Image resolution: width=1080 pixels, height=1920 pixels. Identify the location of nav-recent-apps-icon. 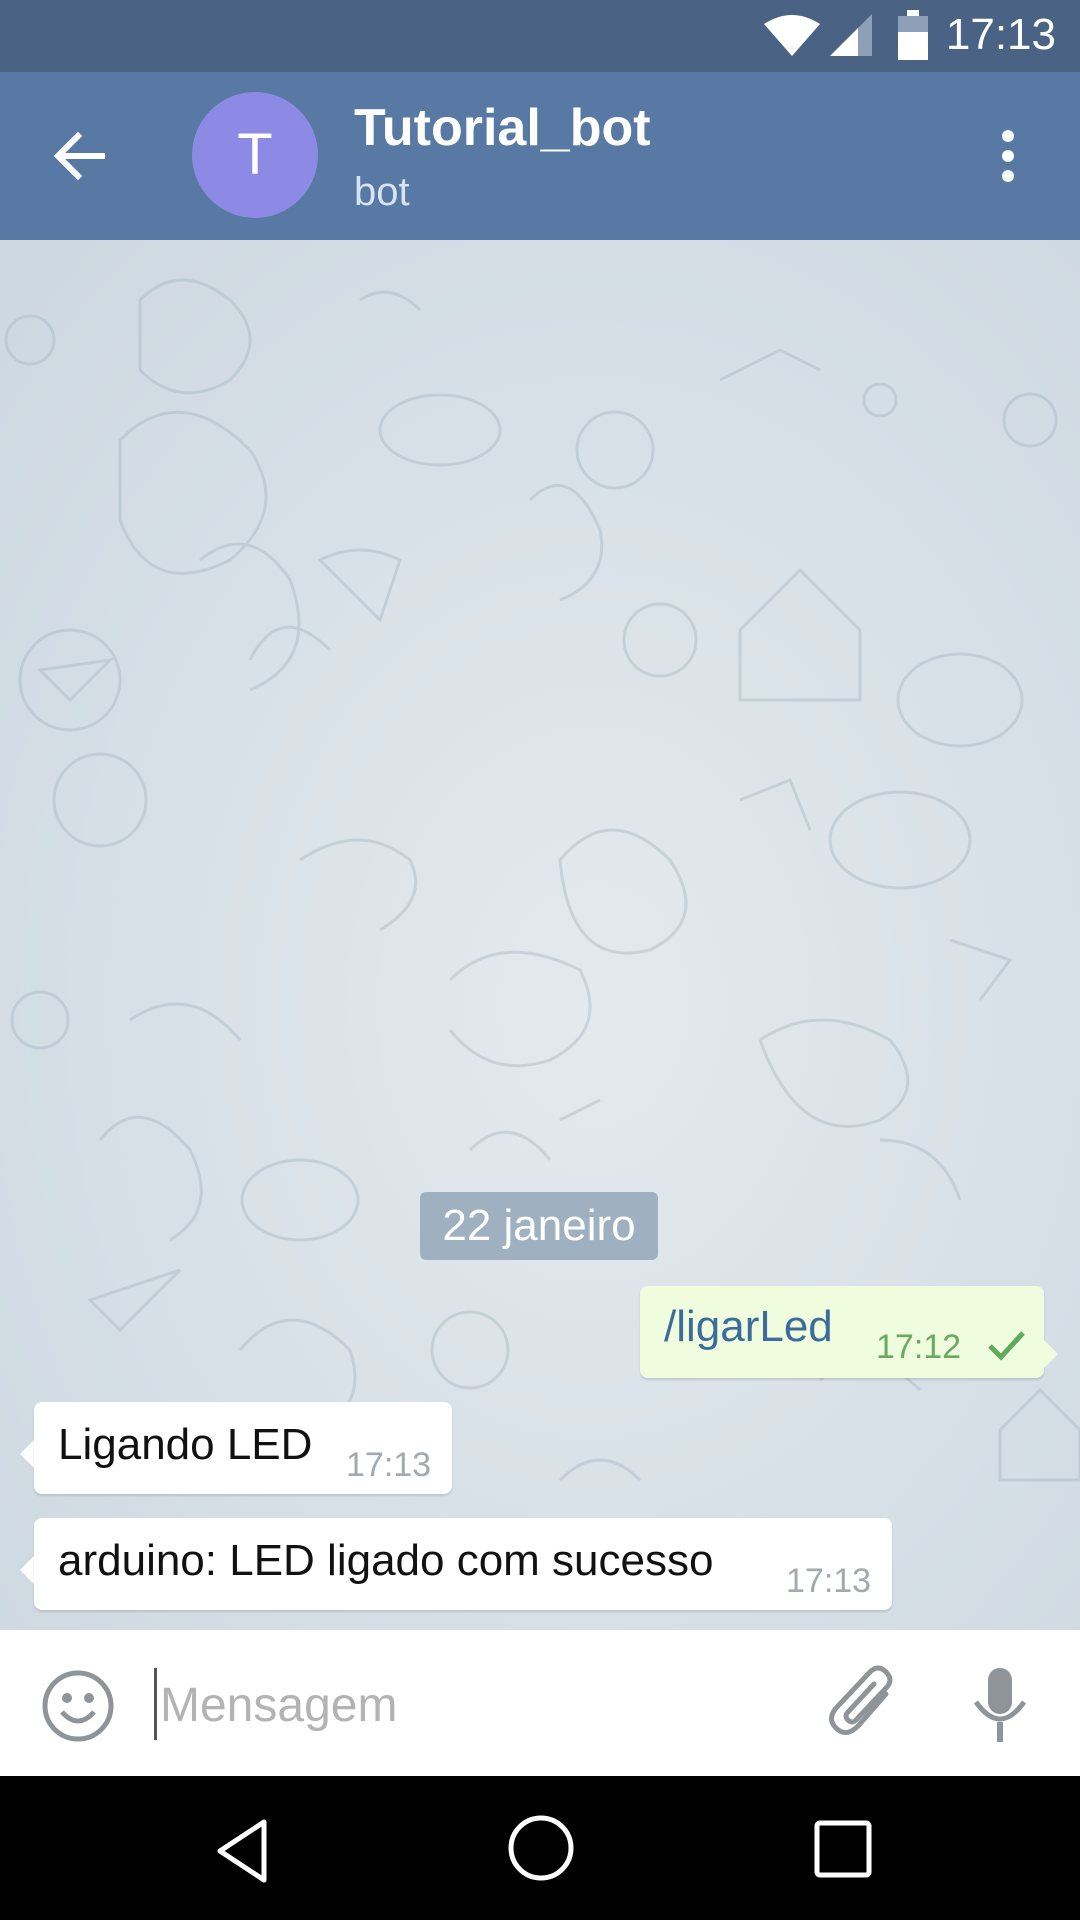
(843, 1849).